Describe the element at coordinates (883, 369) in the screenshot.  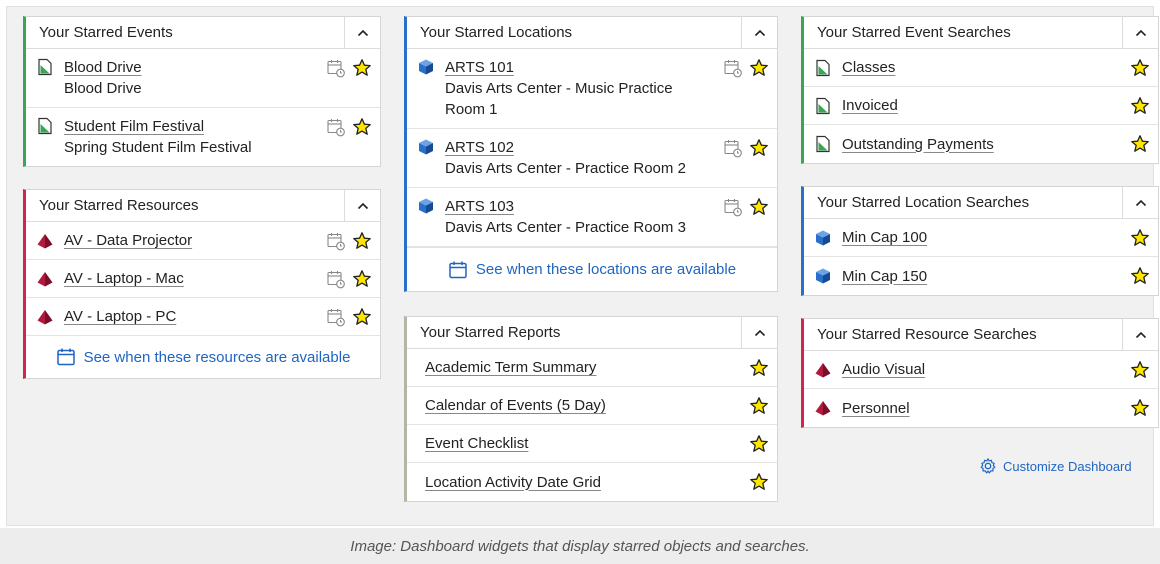
I see `resource-search-link: Audio Visual` at that location.